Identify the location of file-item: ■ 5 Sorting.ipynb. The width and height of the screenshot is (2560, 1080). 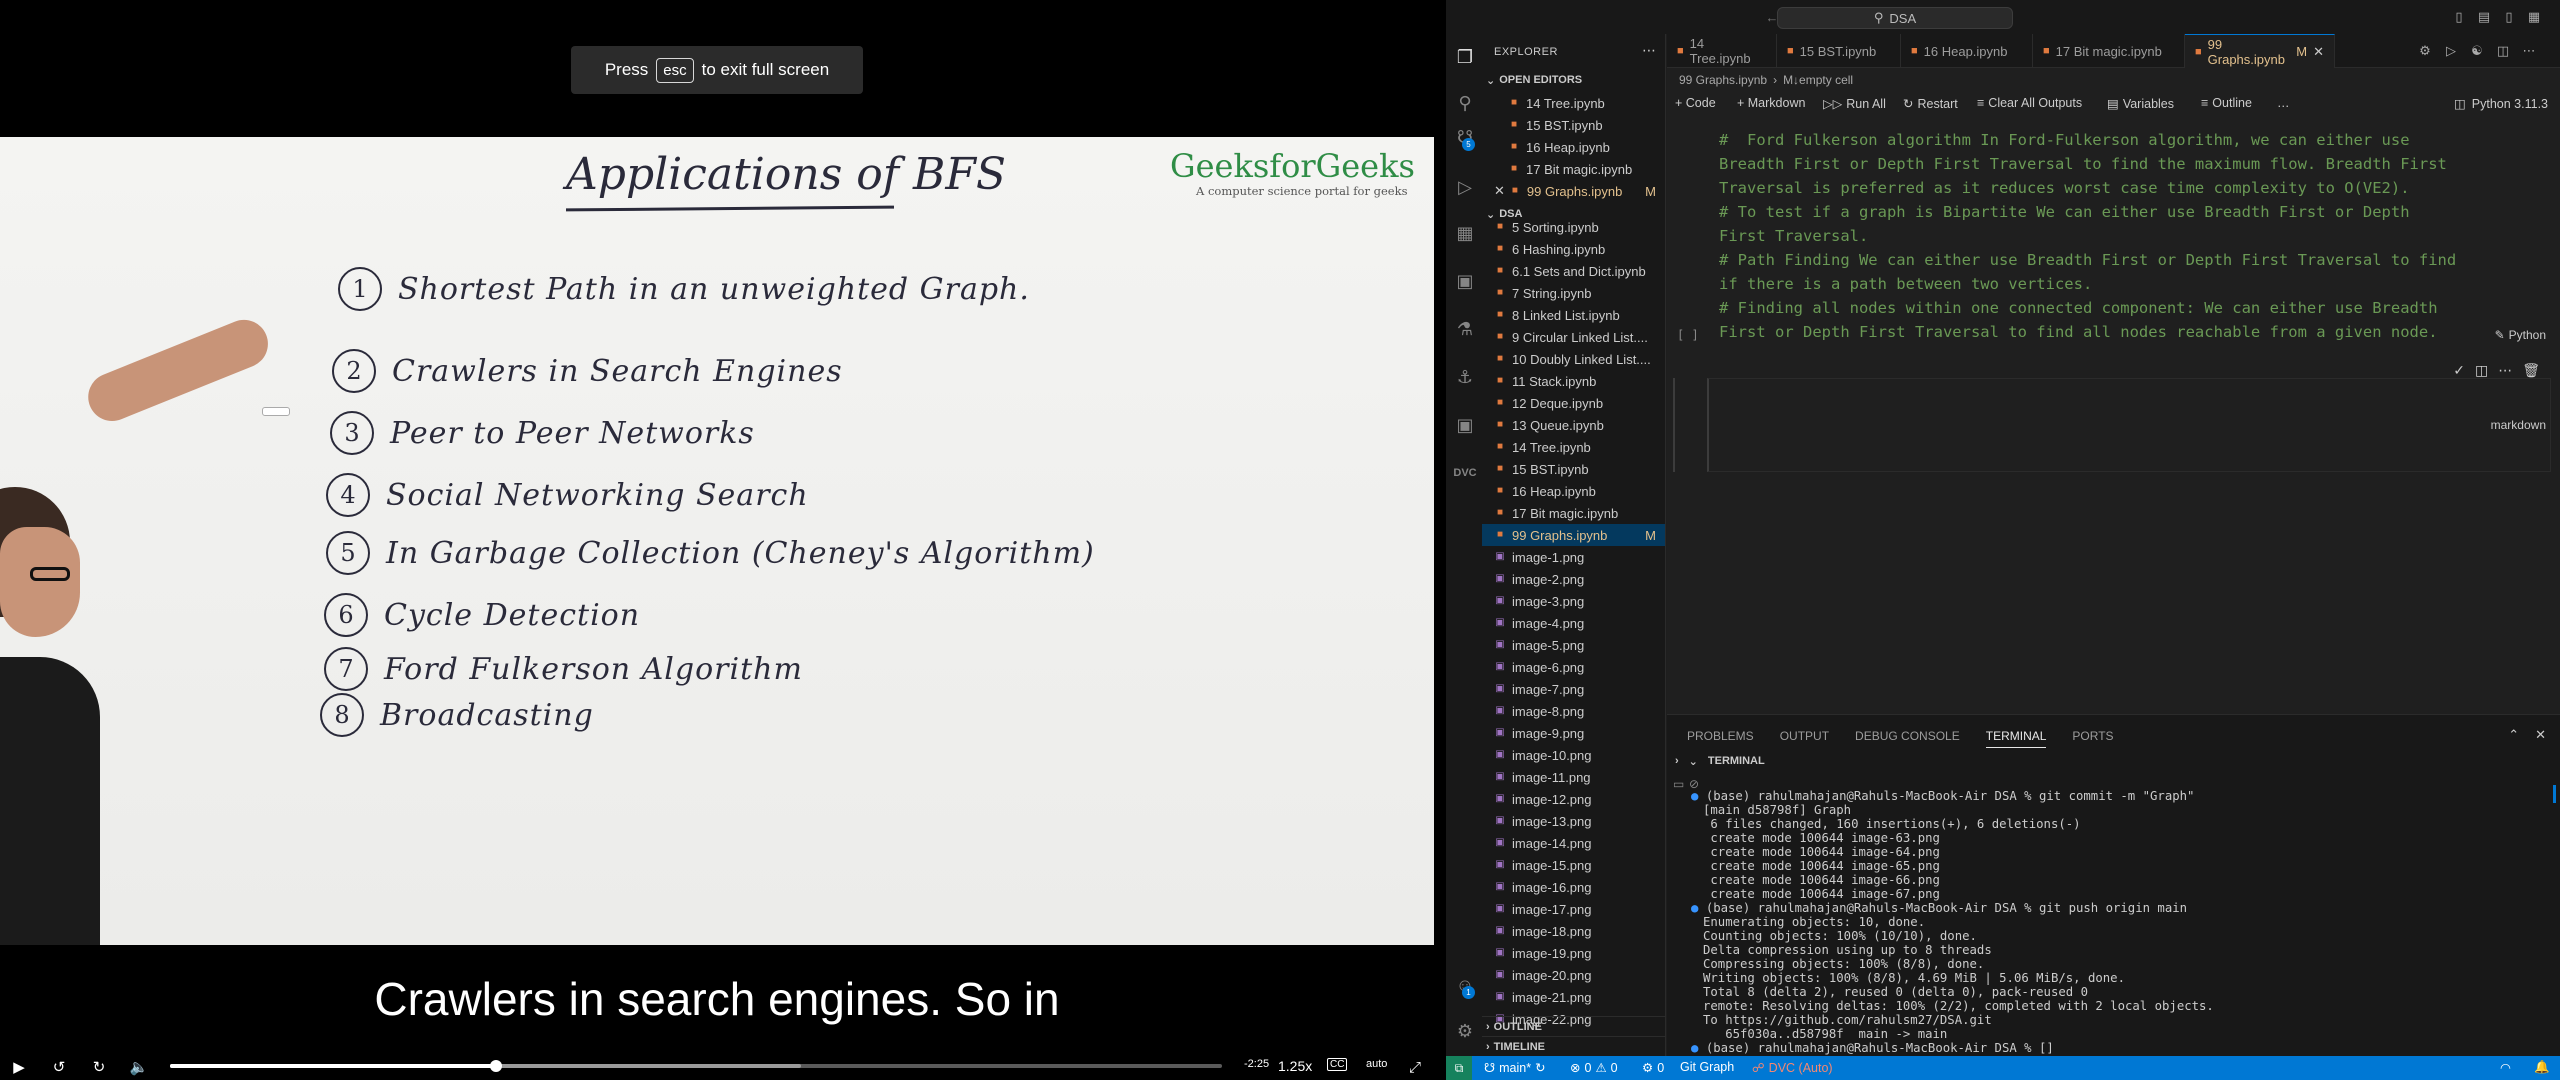
(1573, 227).